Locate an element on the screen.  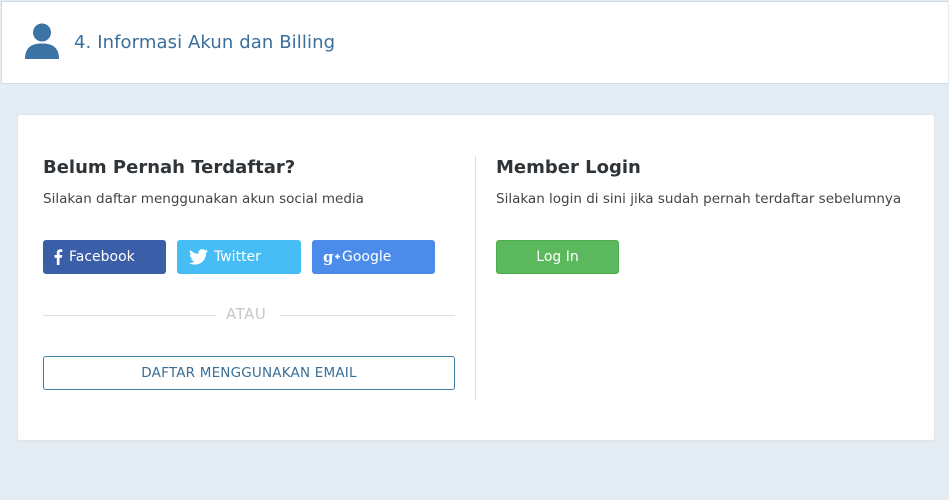
twitter-icon is located at coordinates (198, 257).